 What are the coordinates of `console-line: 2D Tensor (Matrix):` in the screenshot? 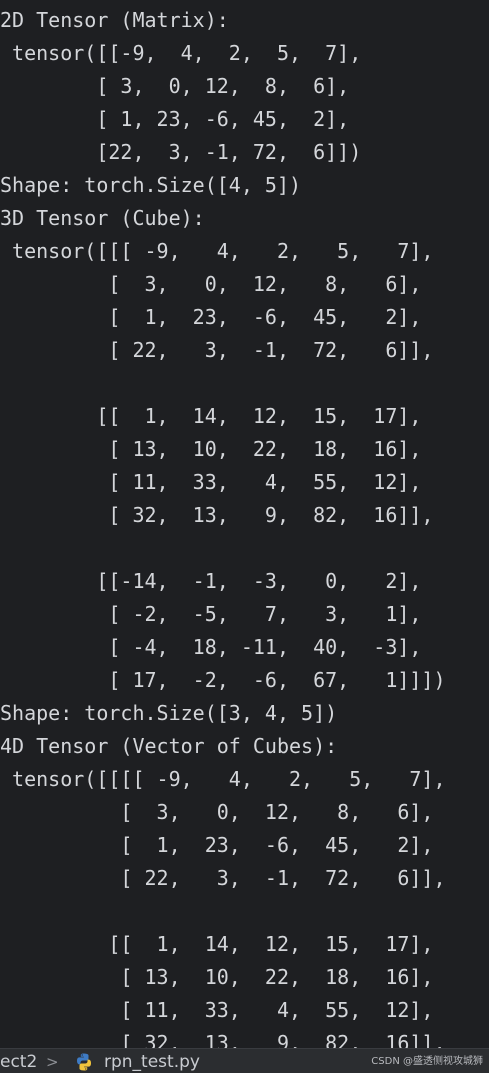 It's located at (114, 20).